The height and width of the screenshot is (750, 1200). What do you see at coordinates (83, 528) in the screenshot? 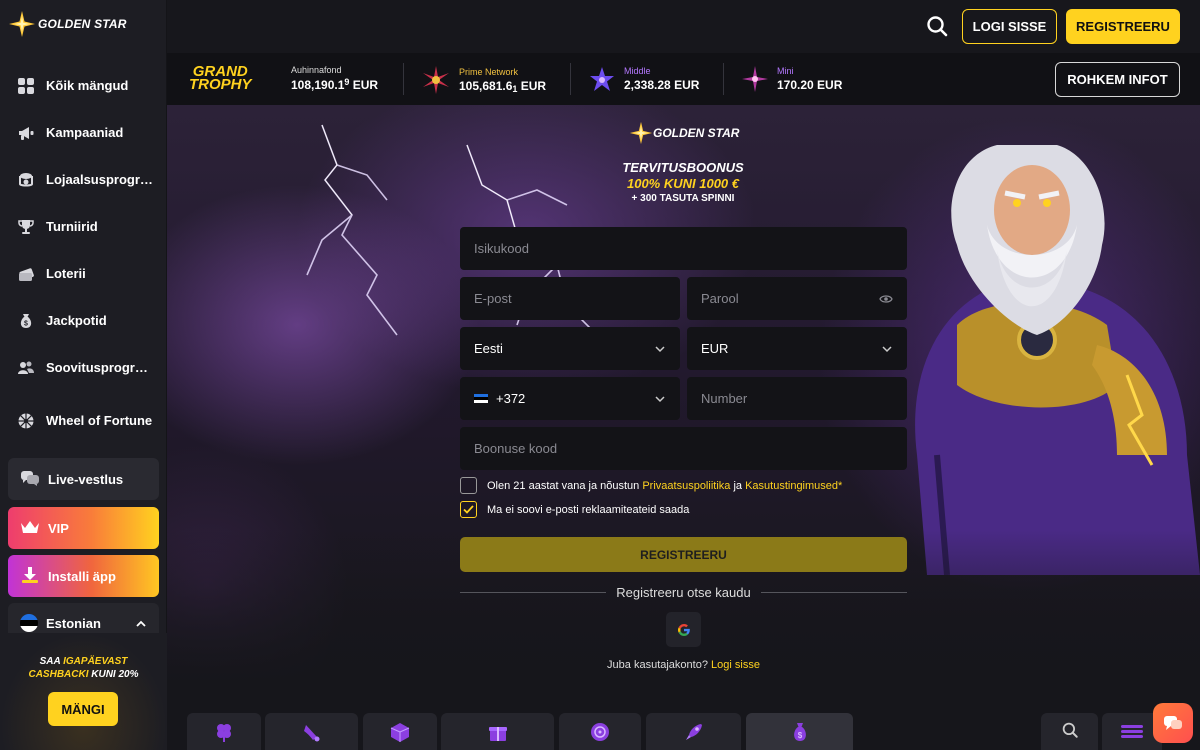
I see `vip-button: VIP` at bounding box center [83, 528].